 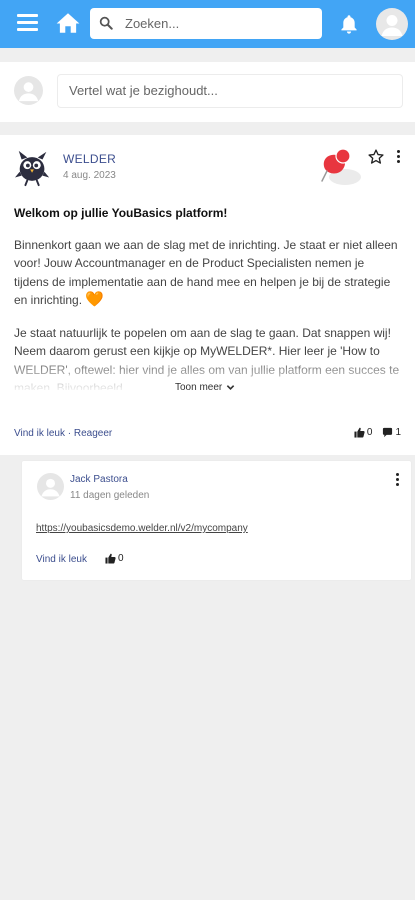 I want to click on post-actions: Vind ik leuk · Reageer, so click(x=63, y=433).